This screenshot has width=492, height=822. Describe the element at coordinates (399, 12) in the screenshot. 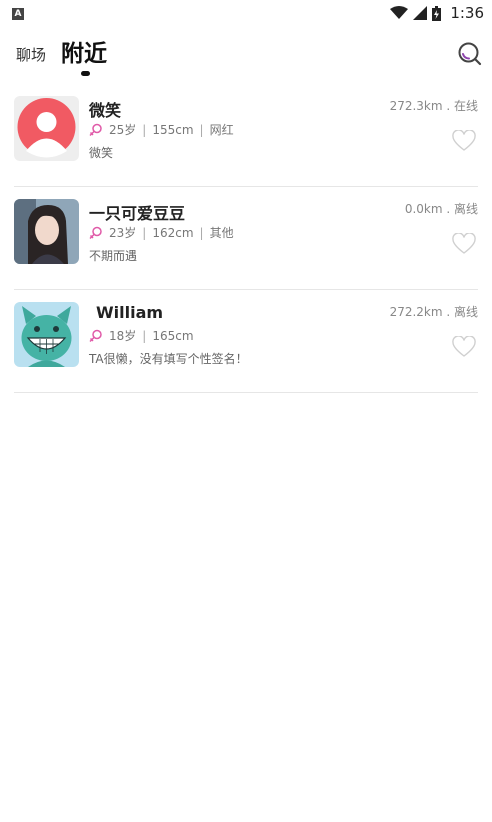

I see `wifi-icon` at that location.